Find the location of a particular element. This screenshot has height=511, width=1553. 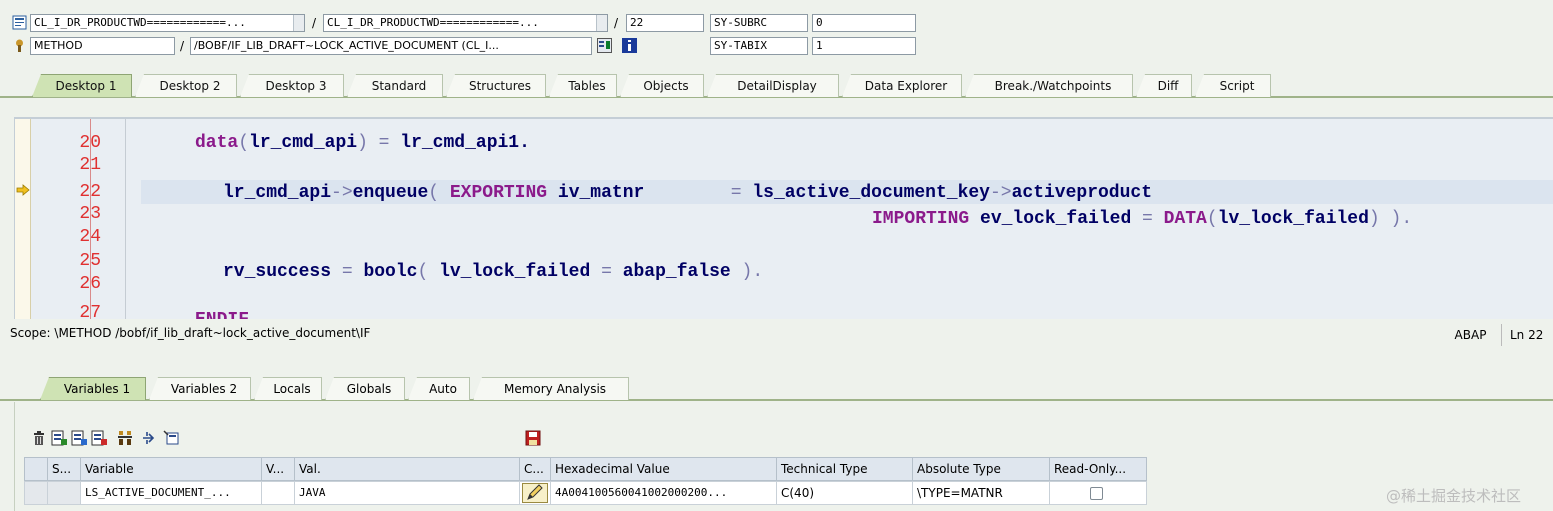

watermark: @稀土掘金技术社区 is located at coordinates (1454, 496).